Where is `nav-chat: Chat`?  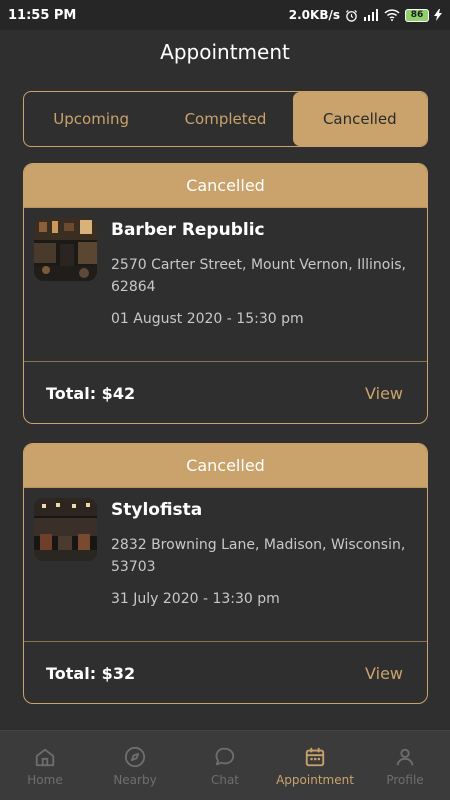
nav-chat: Chat is located at coordinates (225, 765).